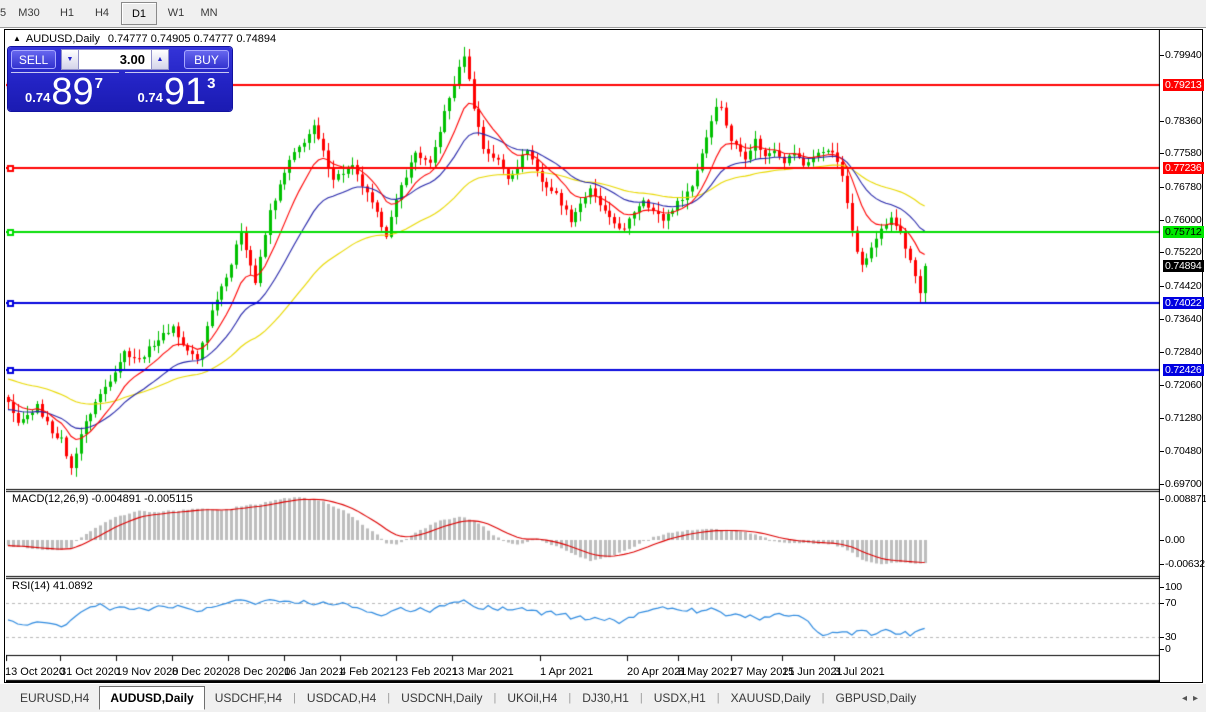 Image resolution: width=1206 pixels, height=712 pixels. I want to click on tab-audusd-daily: AUDUSD,Daily, so click(152, 698).